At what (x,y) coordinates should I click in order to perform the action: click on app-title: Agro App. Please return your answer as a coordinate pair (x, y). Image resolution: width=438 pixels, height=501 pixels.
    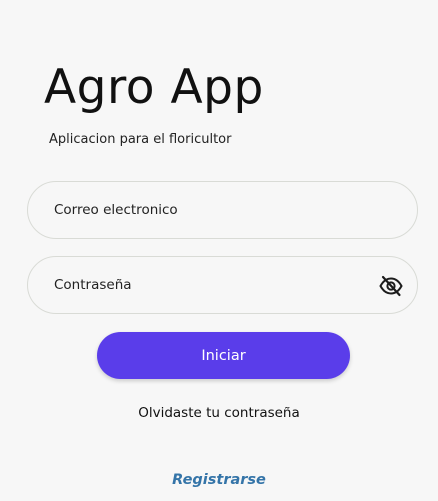
    Looking at the image, I should click on (154, 87).